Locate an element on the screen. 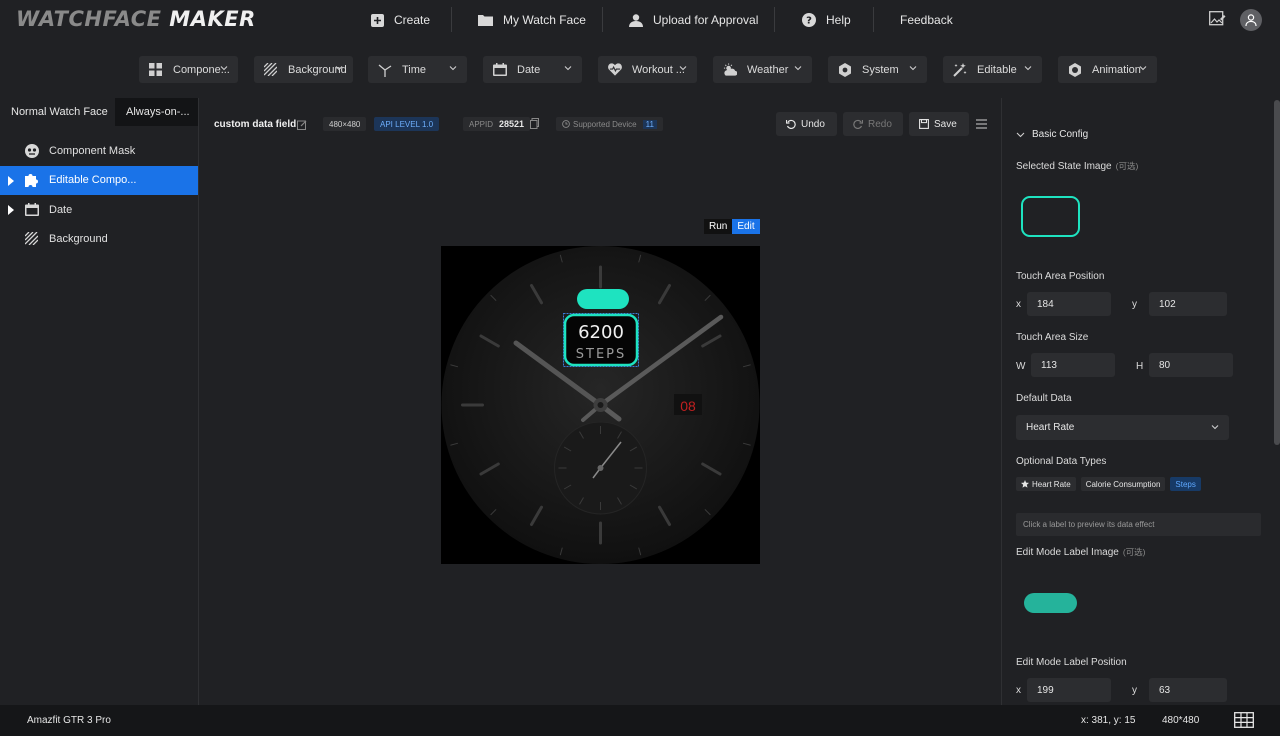 This screenshot has height=736, width=1280. menu-icon is located at coordinates (981, 125).